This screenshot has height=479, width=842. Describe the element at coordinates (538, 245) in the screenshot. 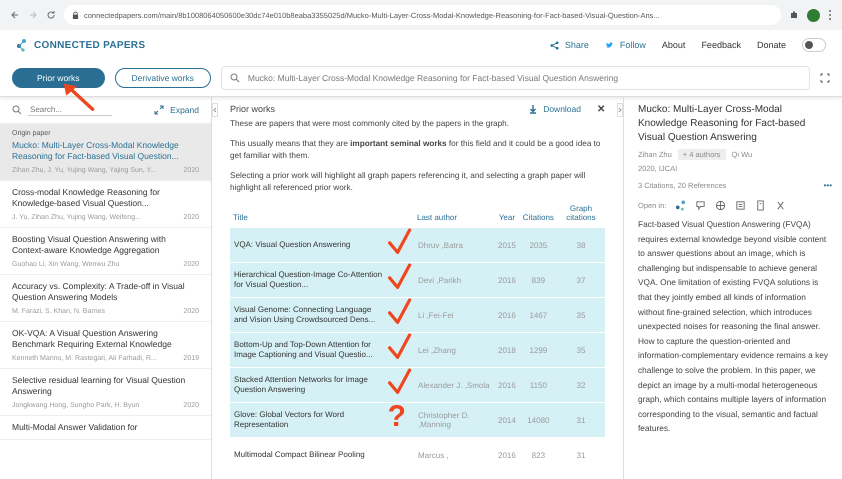

I see `table-cell: 2035` at that location.